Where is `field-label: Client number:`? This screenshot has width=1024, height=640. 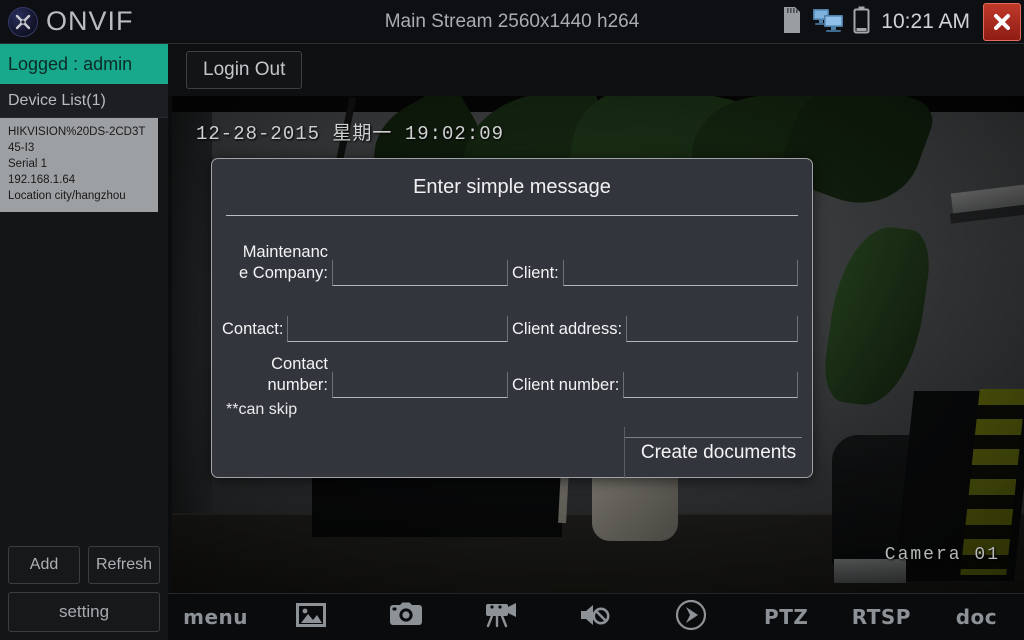
field-label: Client number: is located at coordinates (566, 385).